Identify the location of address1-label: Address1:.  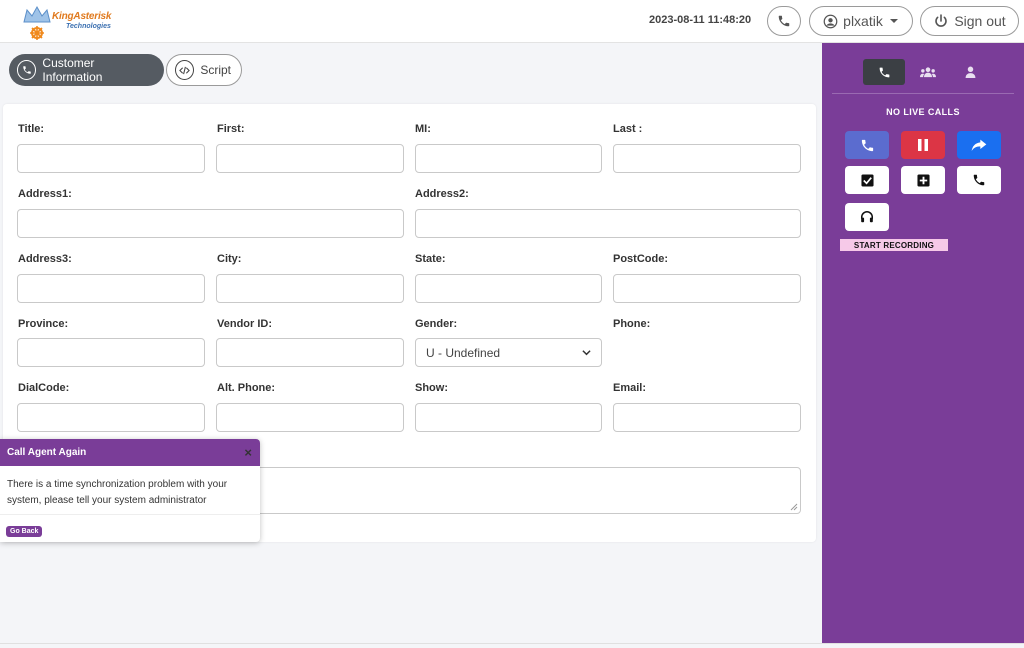
(45, 194).